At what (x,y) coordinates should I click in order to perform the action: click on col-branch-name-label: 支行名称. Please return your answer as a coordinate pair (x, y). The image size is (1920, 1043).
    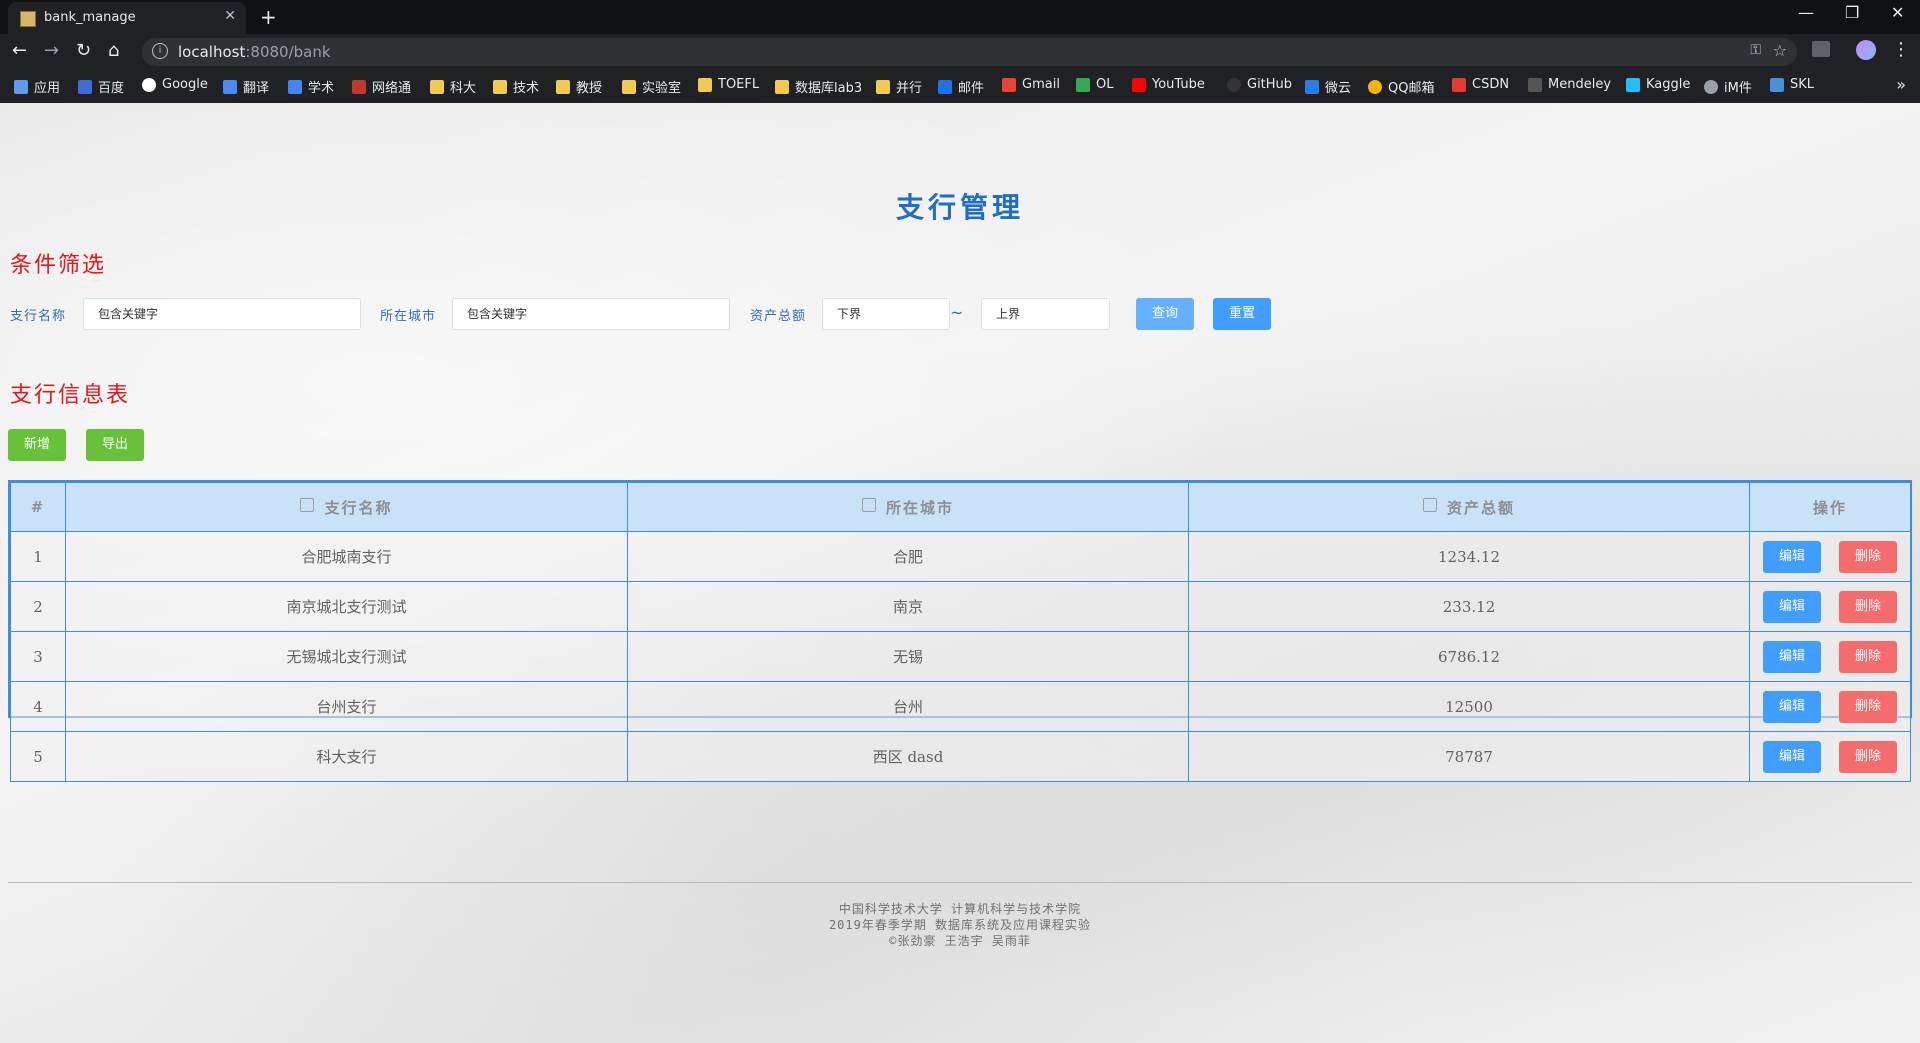
    Looking at the image, I should click on (358, 507).